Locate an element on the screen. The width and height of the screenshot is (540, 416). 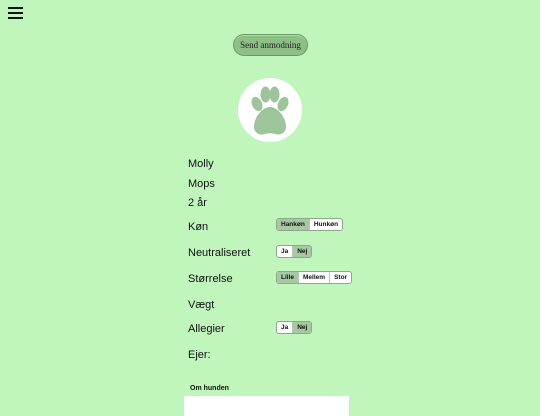
size-label: Størrelse is located at coordinates (210, 279).